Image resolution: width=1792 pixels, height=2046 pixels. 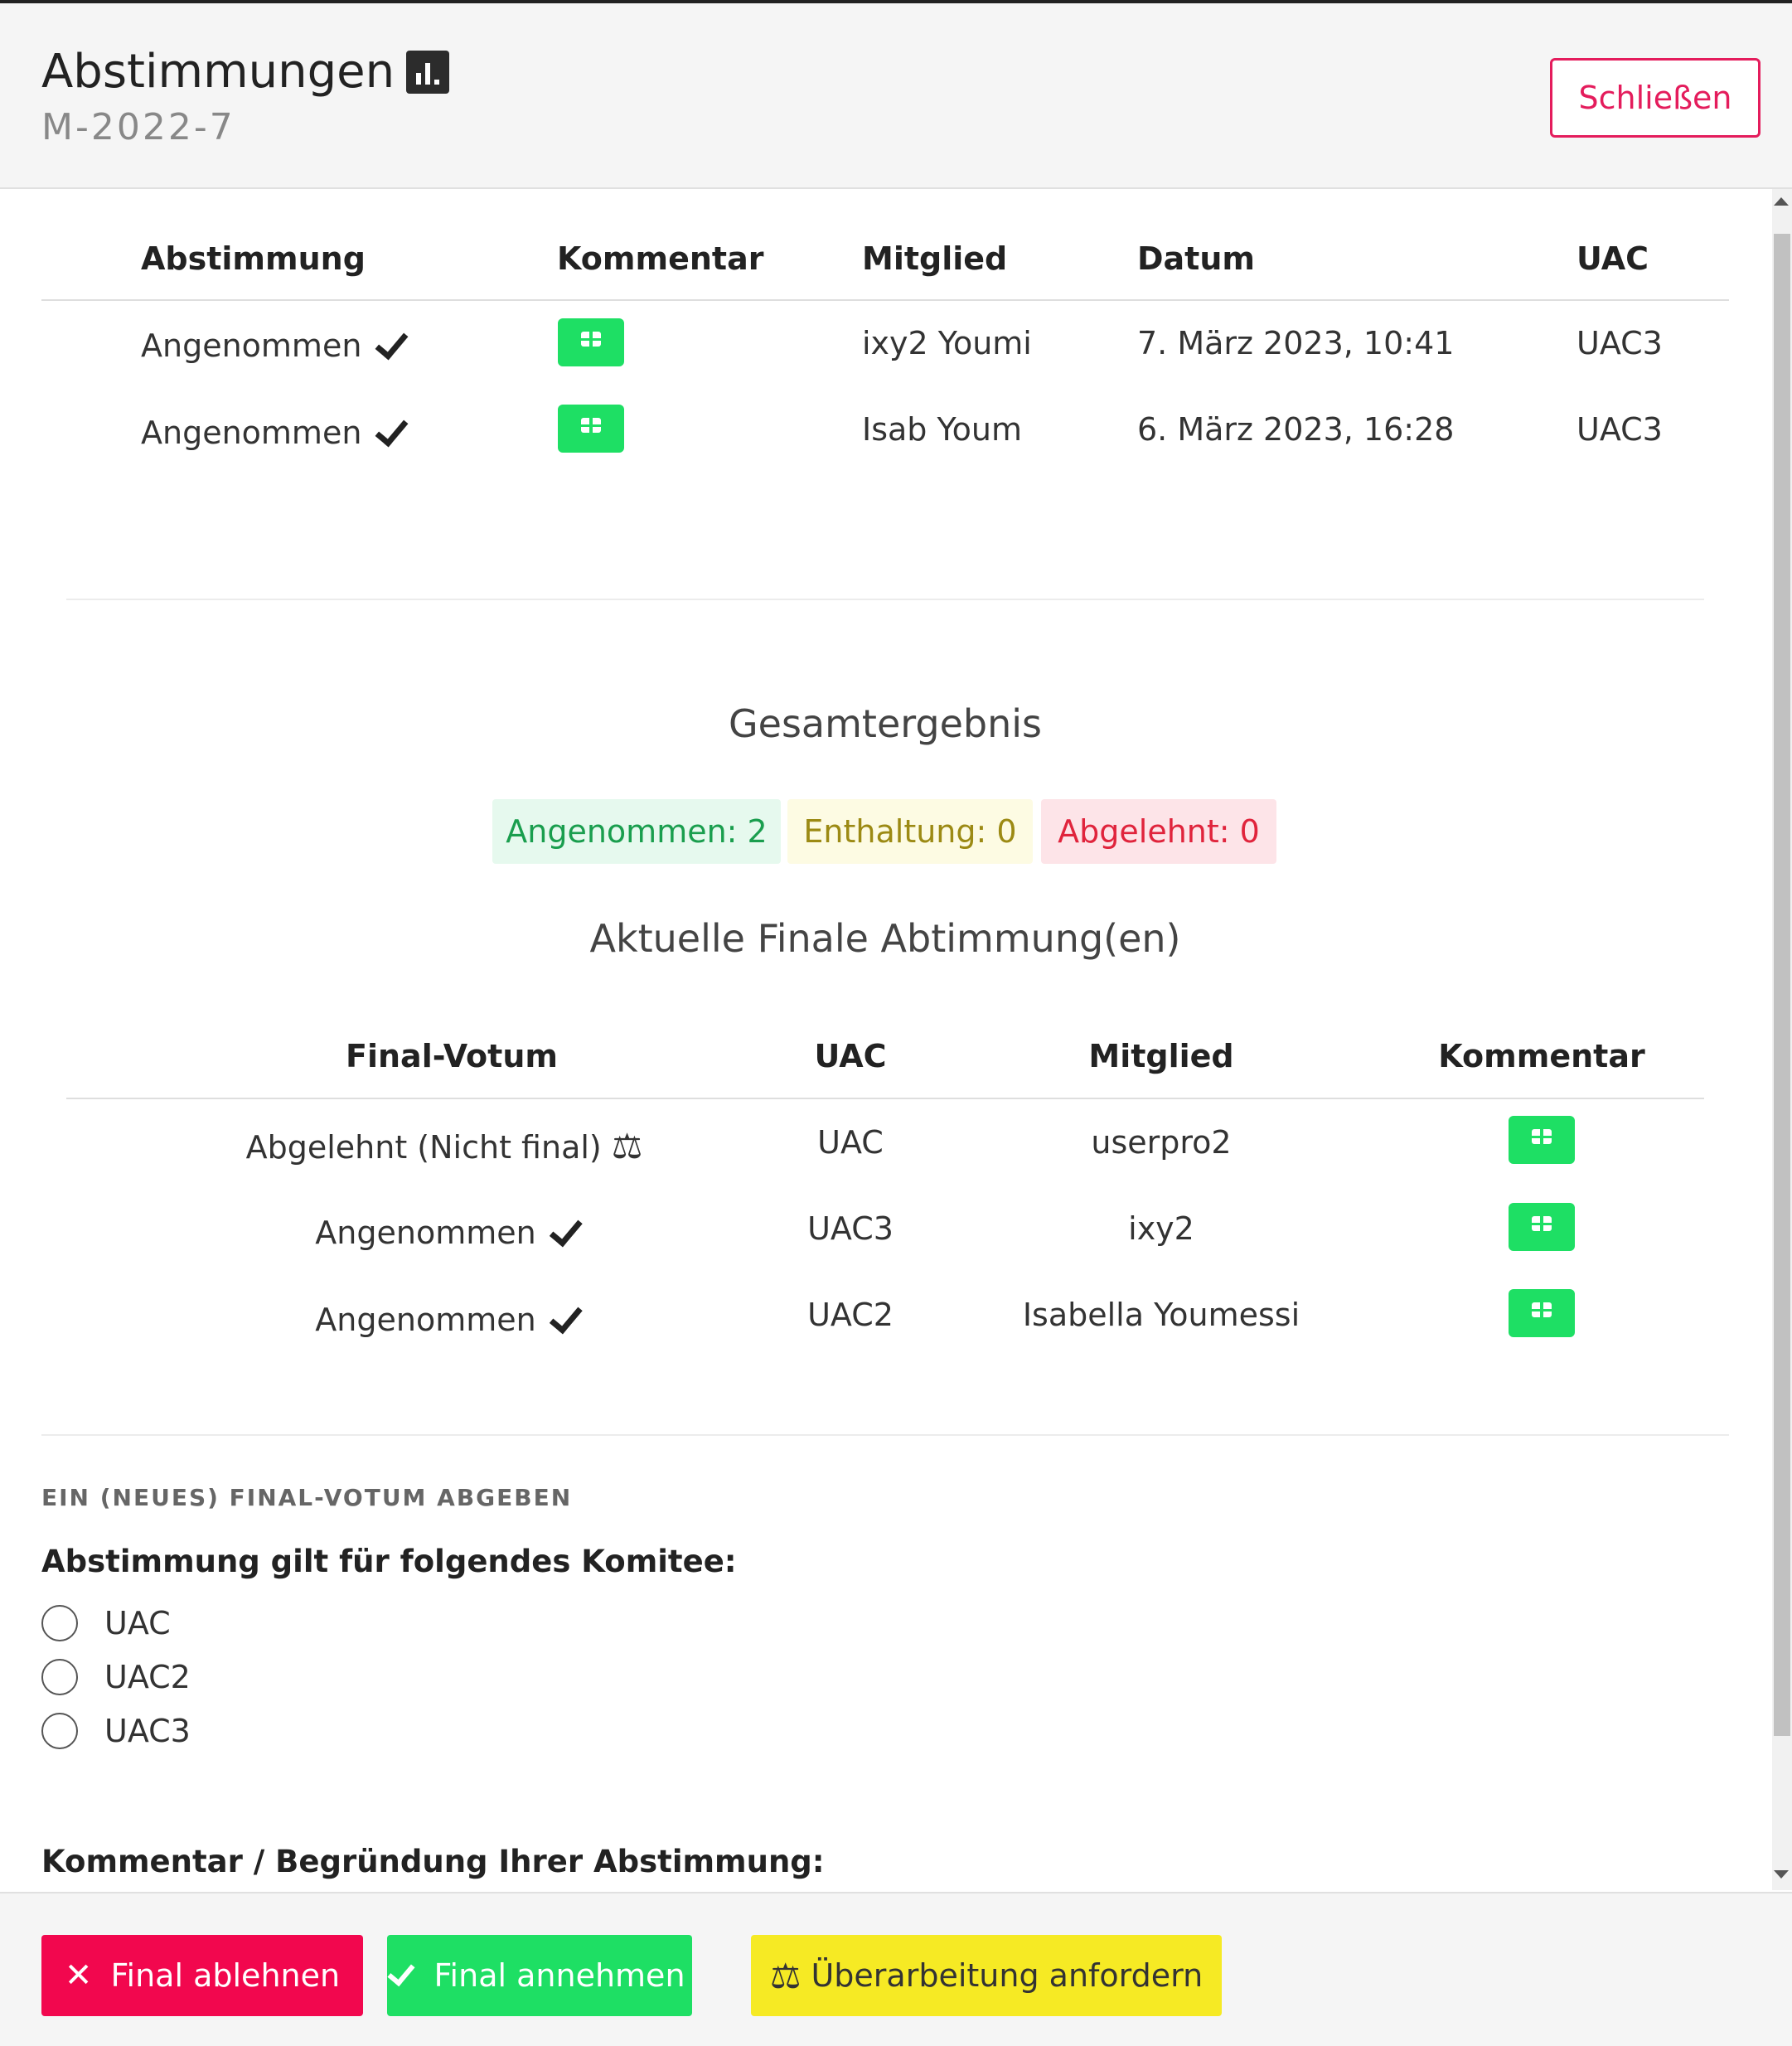 What do you see at coordinates (1781, 201) in the screenshot?
I see `scroll-up-arrow` at bounding box center [1781, 201].